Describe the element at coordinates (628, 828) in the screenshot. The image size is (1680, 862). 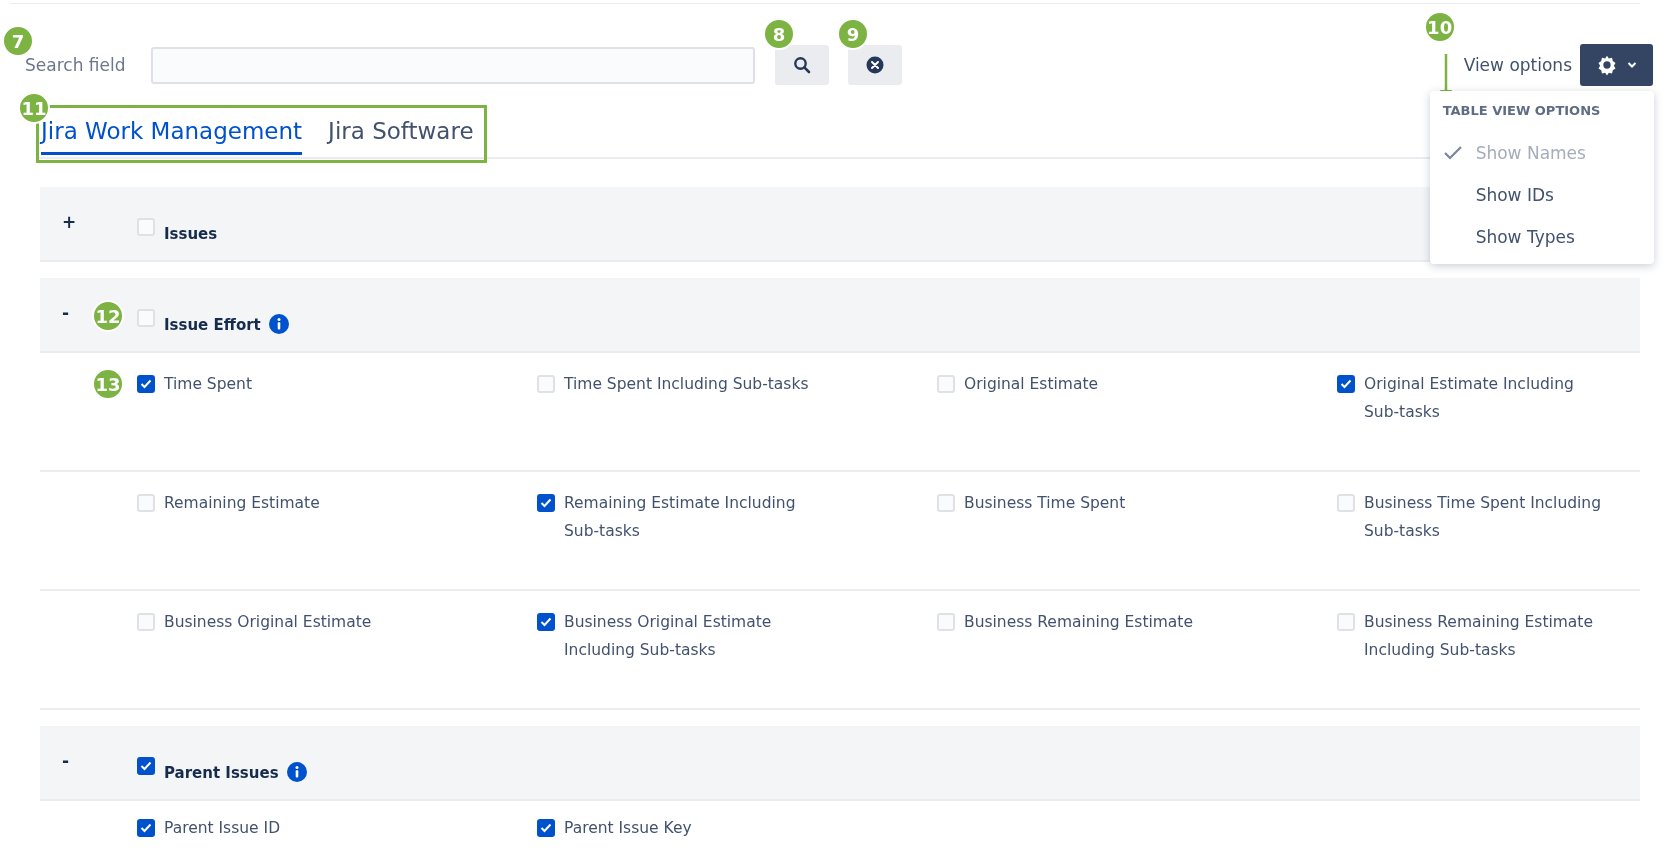
I see `field-label: Parent Issue Key` at that location.